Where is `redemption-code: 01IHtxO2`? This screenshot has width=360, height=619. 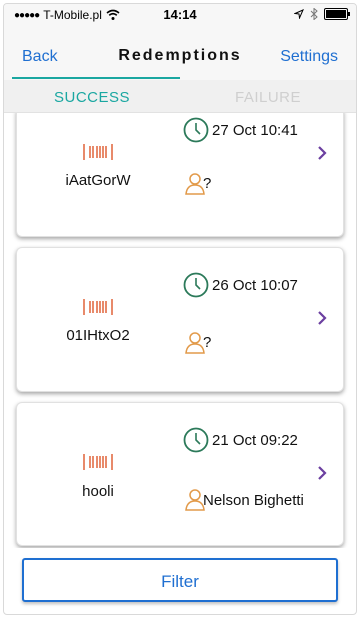 redemption-code: 01IHtxO2 is located at coordinates (98, 335).